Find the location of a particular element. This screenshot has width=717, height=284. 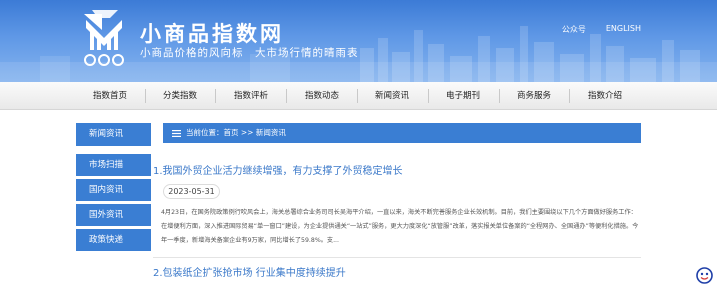

wechat-official-account-link: 公众号 is located at coordinates (574, 29).